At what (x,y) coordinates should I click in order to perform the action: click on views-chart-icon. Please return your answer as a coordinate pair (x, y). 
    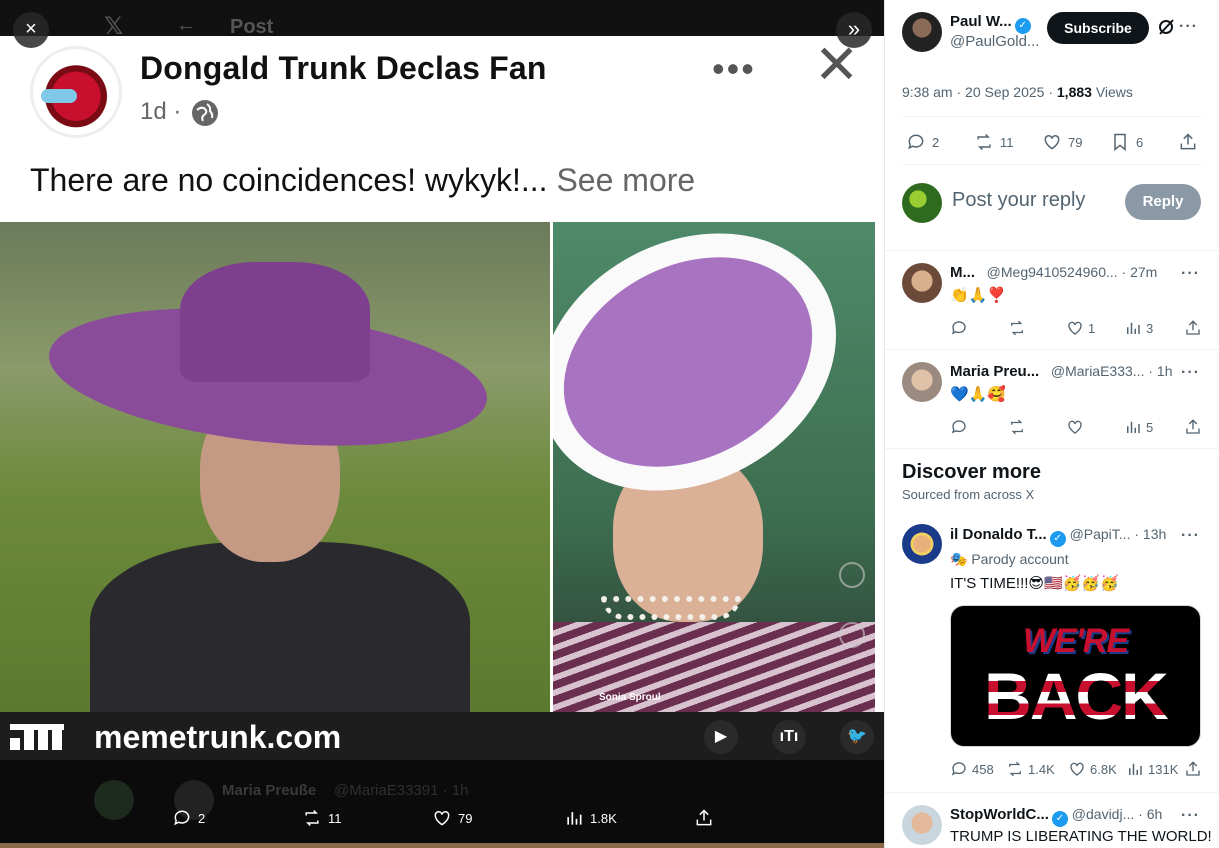
    Looking at the image, I should click on (1133, 427).